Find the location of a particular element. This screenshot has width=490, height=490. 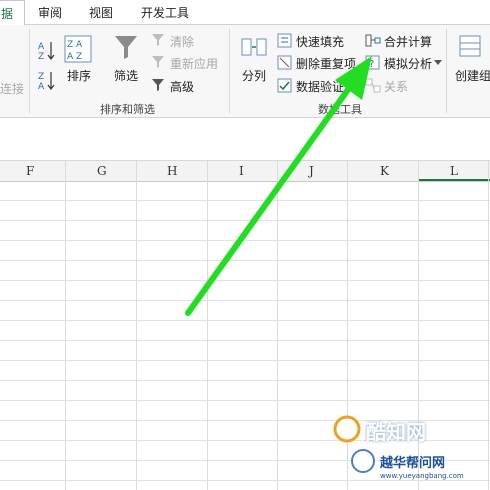

watermark-url: www.yueyangbang.com is located at coordinates (422, 476).